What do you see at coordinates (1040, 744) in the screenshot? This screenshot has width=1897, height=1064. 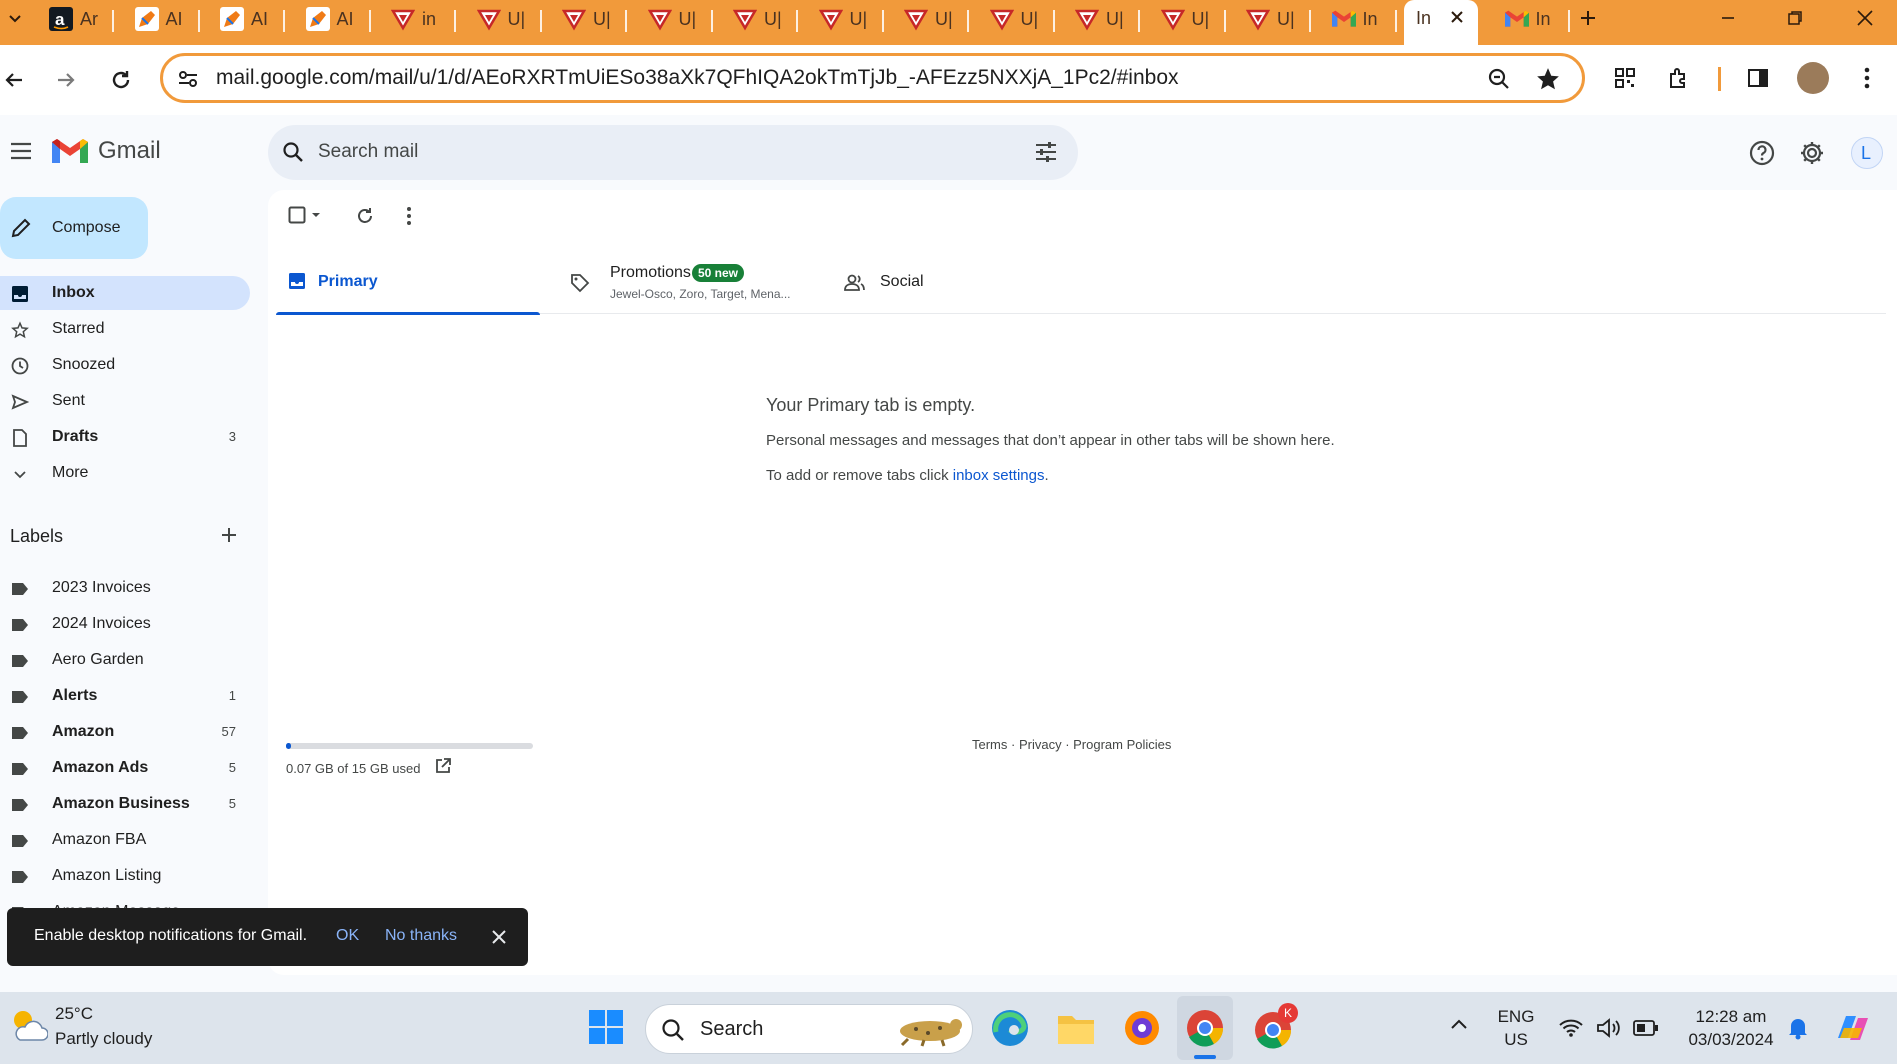 I see `privacy-link: Privacy` at bounding box center [1040, 744].